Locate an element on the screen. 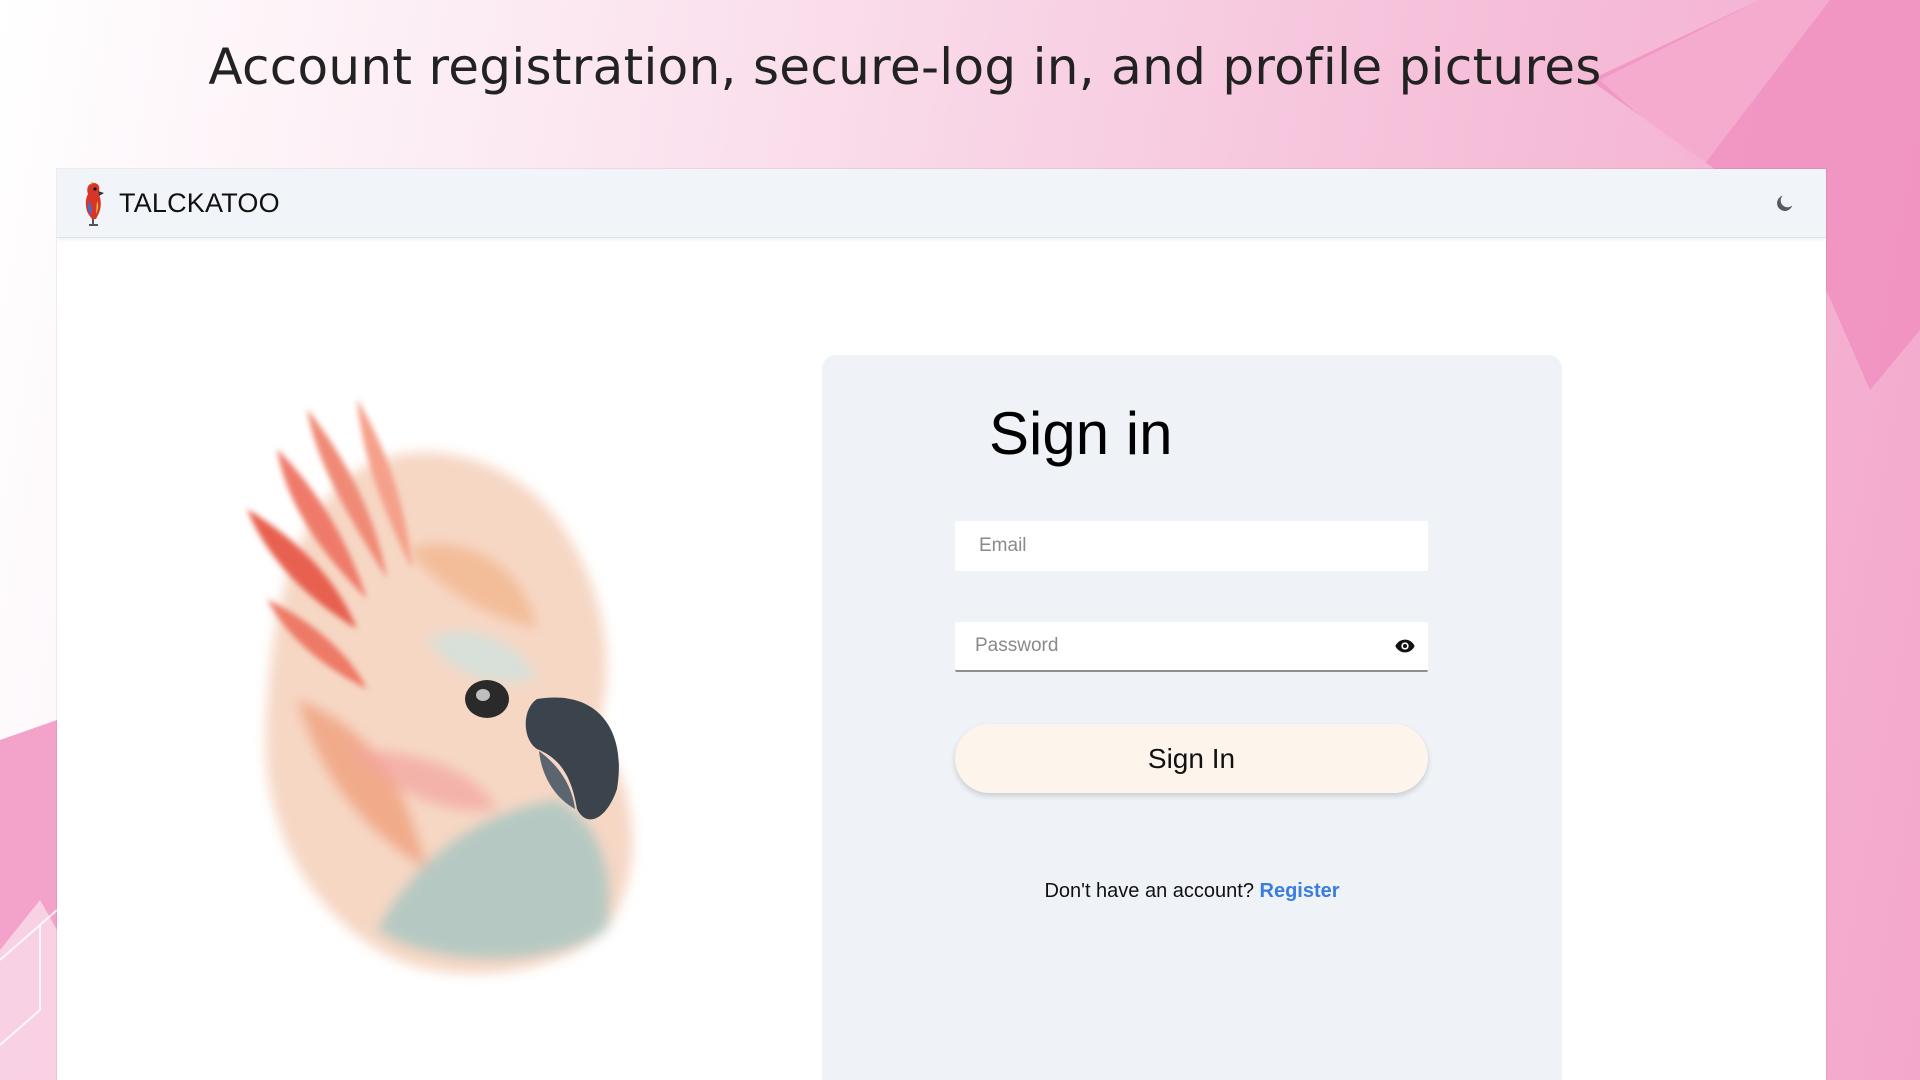 The width and height of the screenshot is (1920, 1080). register-prompt-text: Don't have an account? is located at coordinates (1152, 891).